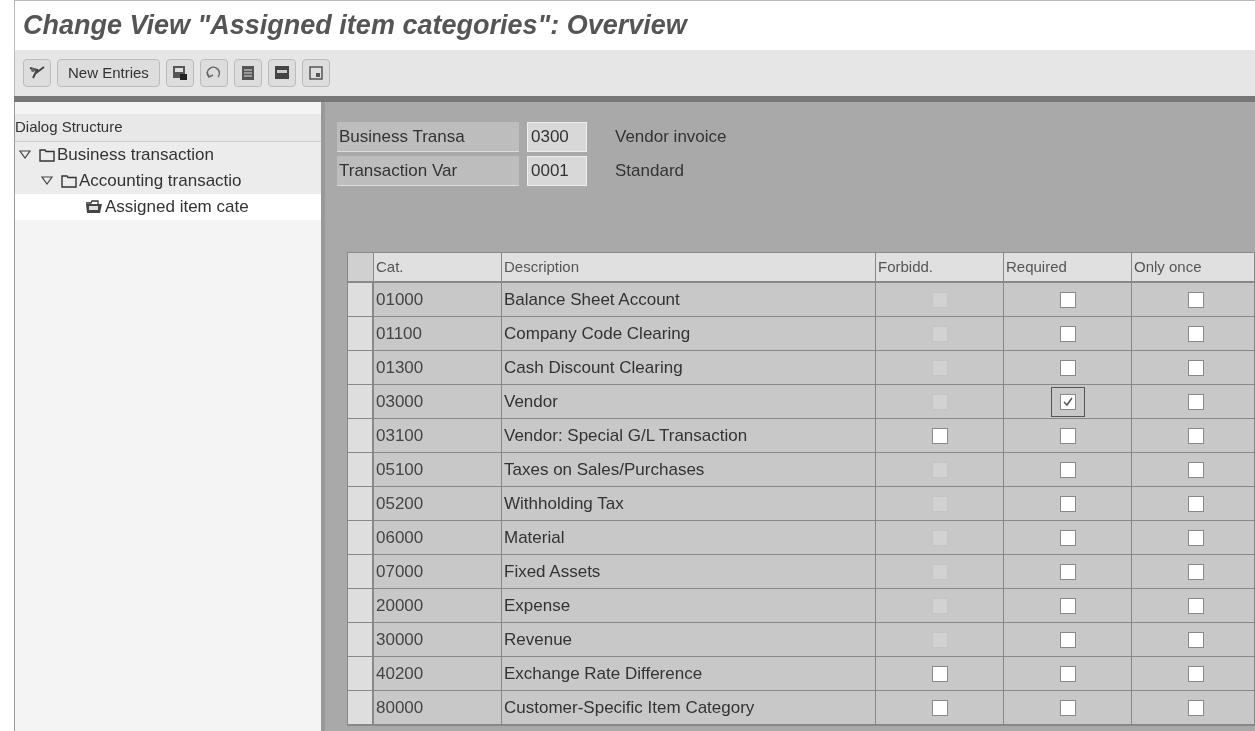 The width and height of the screenshot is (1255, 731). I want to click on column-header: Only once, so click(1193, 267).